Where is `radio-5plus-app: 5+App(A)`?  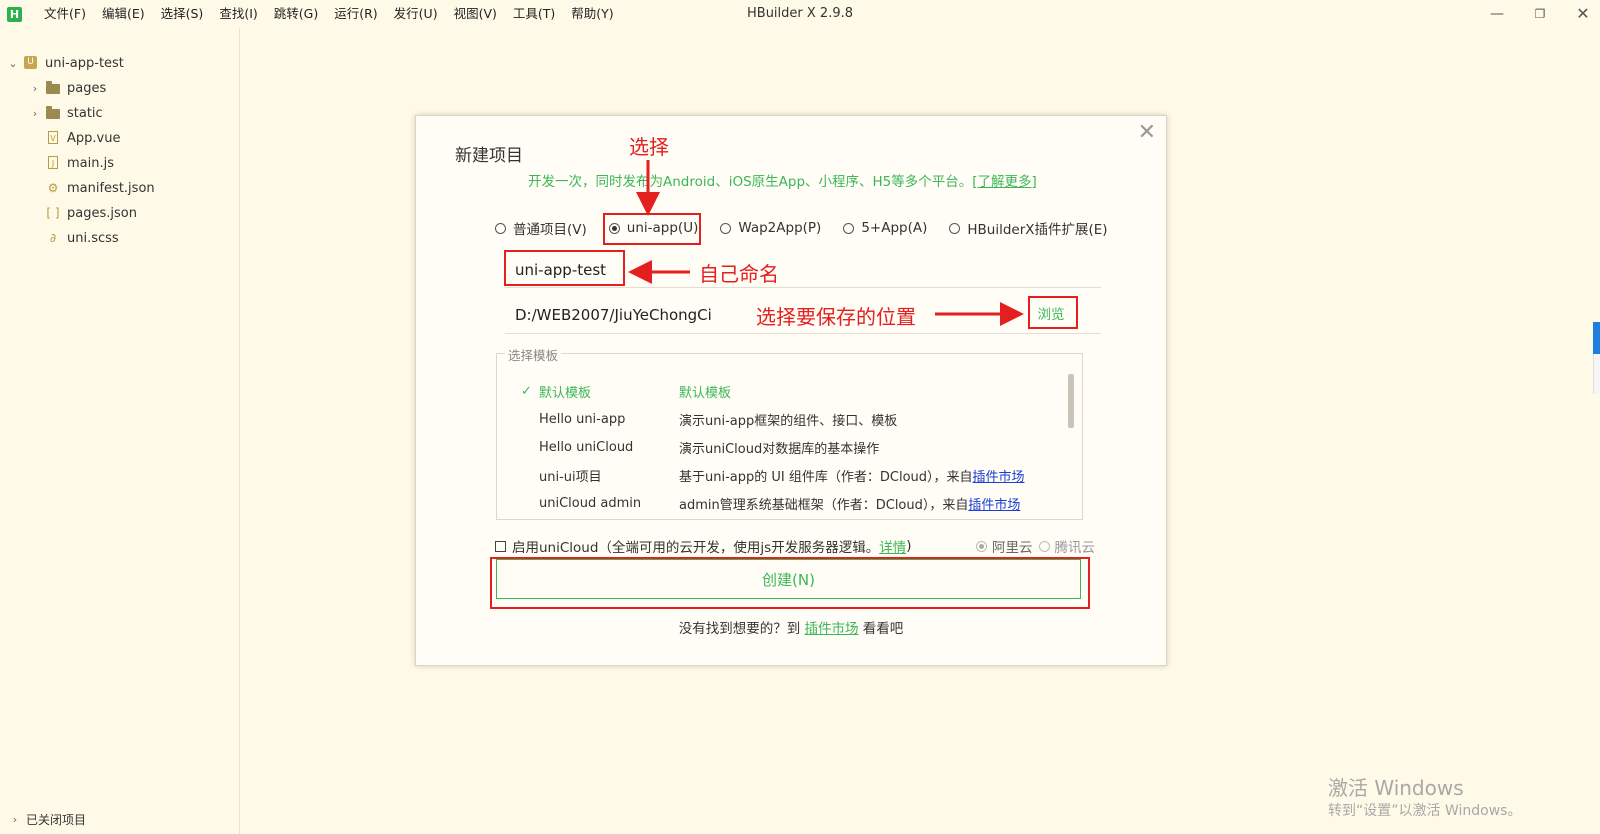
radio-5plus-app: 5+App(A) is located at coordinates (885, 228).